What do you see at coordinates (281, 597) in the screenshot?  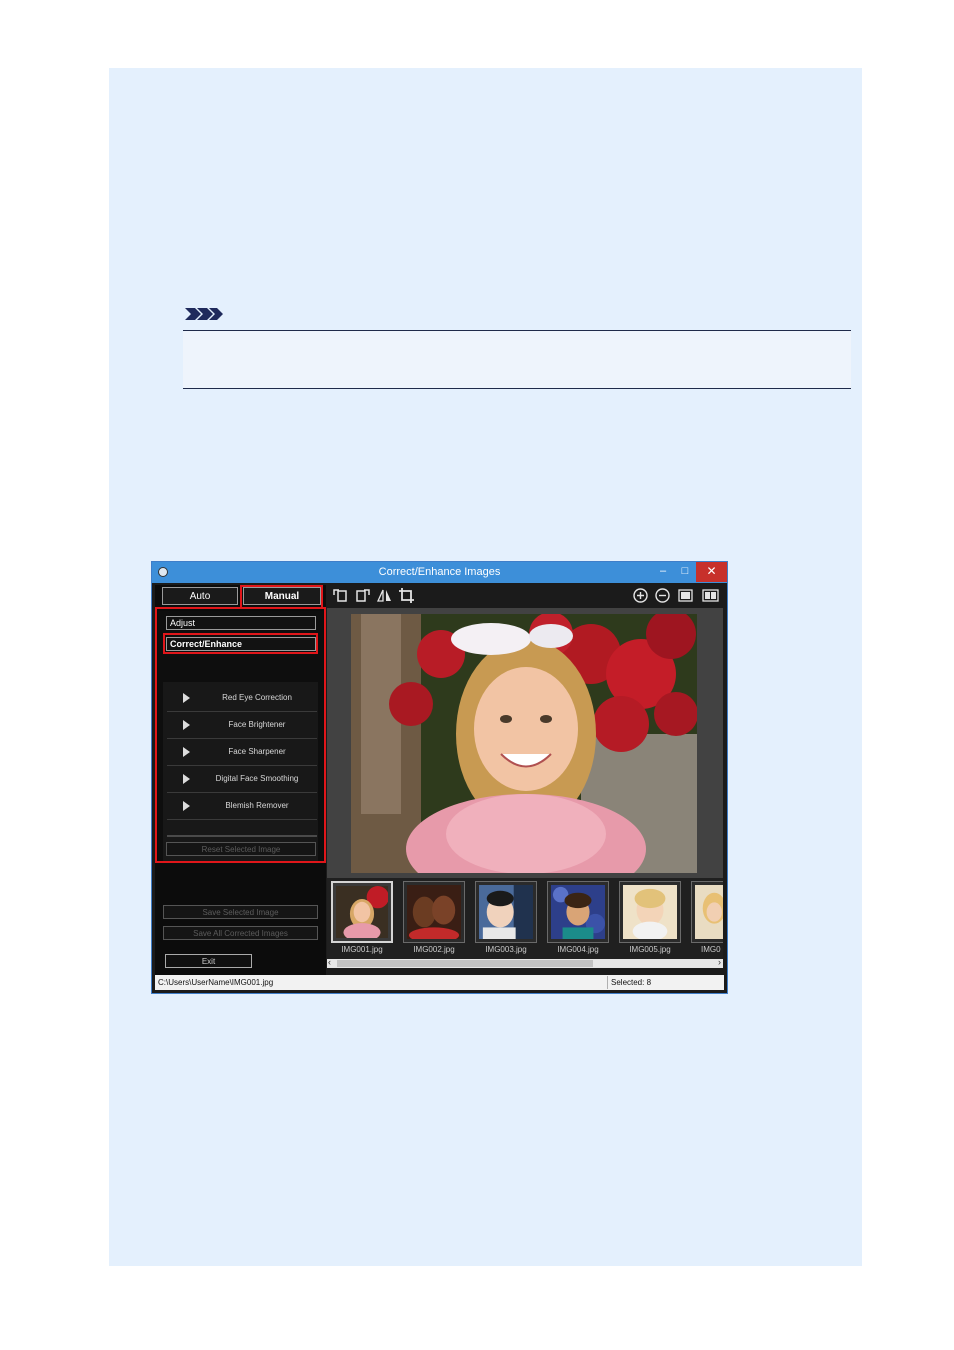 I see `manual-tab-highlight` at bounding box center [281, 597].